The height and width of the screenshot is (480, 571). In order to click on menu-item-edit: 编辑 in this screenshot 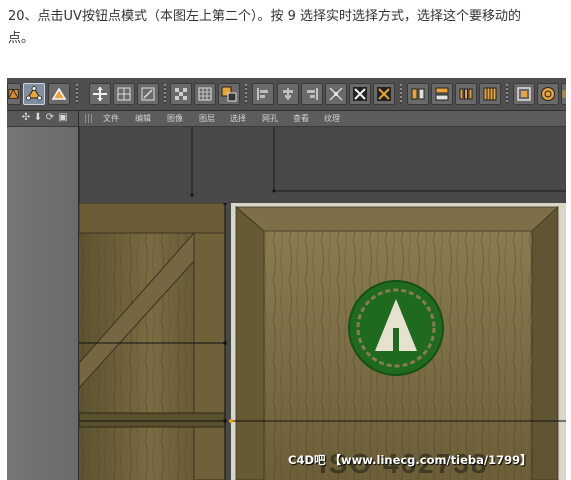, I will do `click(143, 118)`.